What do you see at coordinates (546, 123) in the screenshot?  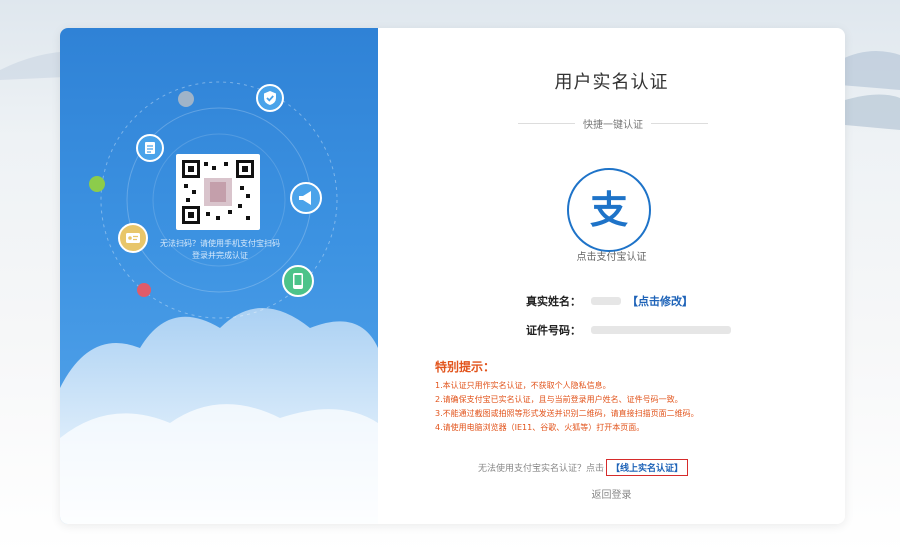 I see `divider-line-left` at bounding box center [546, 123].